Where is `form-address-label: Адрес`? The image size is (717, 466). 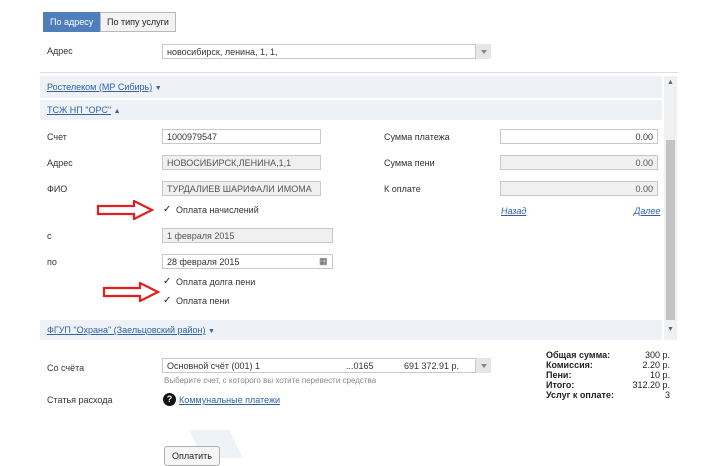
form-address-label: Адрес is located at coordinates (60, 163).